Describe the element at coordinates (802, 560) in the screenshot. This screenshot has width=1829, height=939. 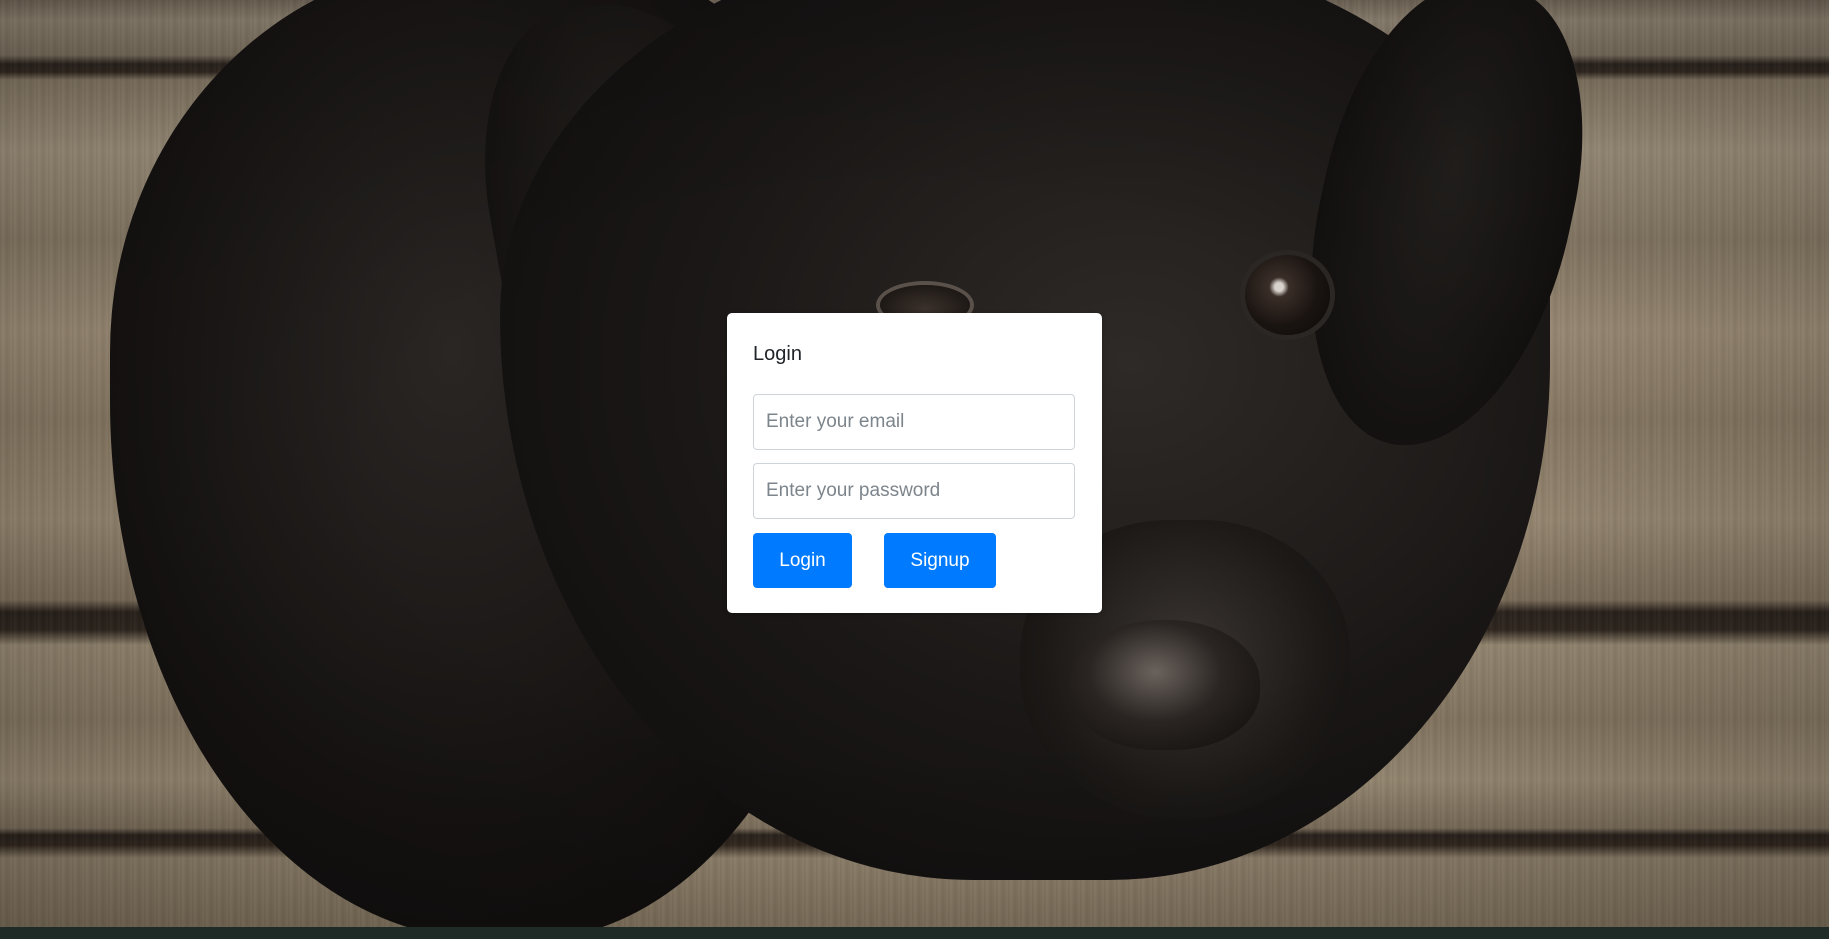
I see `login-button: Login` at that location.